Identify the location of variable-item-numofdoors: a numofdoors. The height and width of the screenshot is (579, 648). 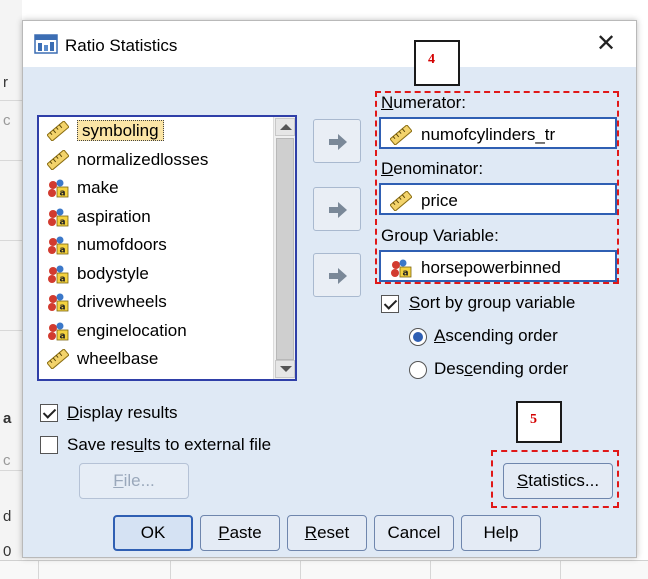
(156, 245).